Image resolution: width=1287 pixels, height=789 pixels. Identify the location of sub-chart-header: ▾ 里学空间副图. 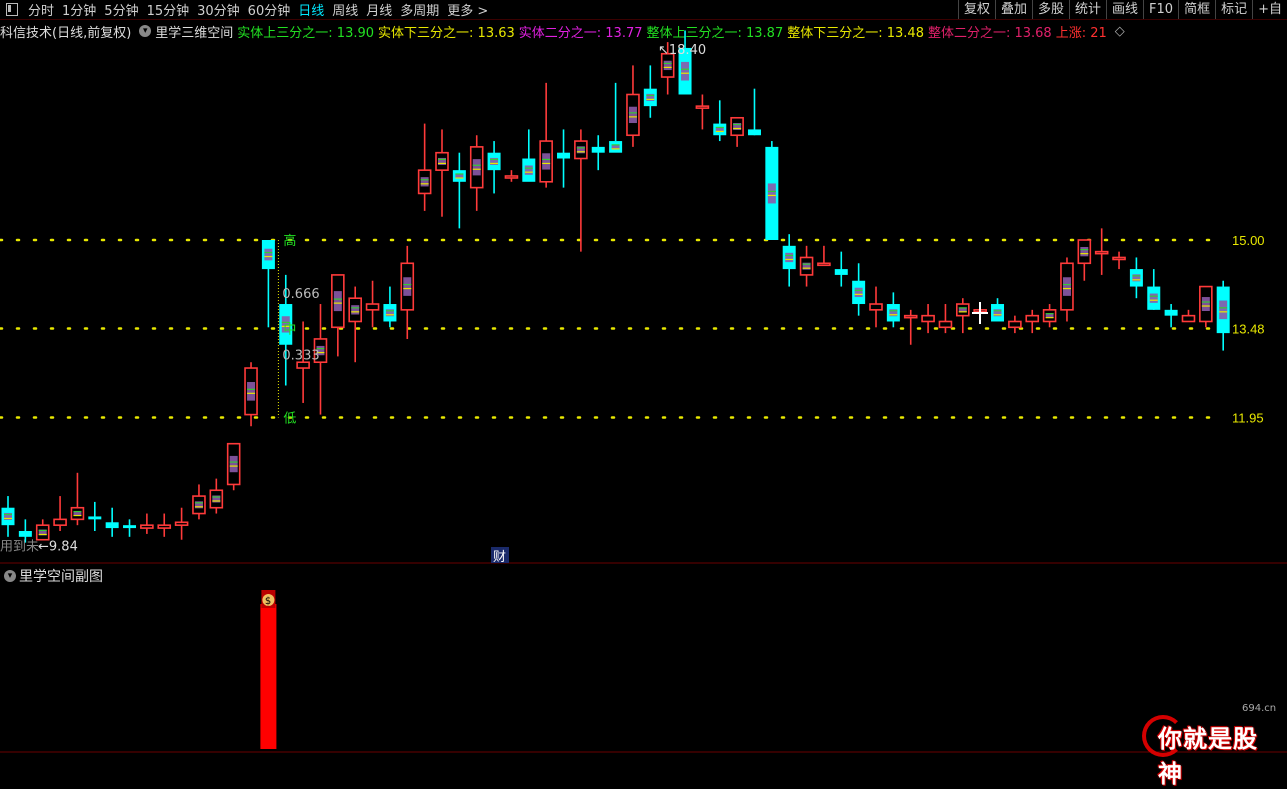
(51, 576).